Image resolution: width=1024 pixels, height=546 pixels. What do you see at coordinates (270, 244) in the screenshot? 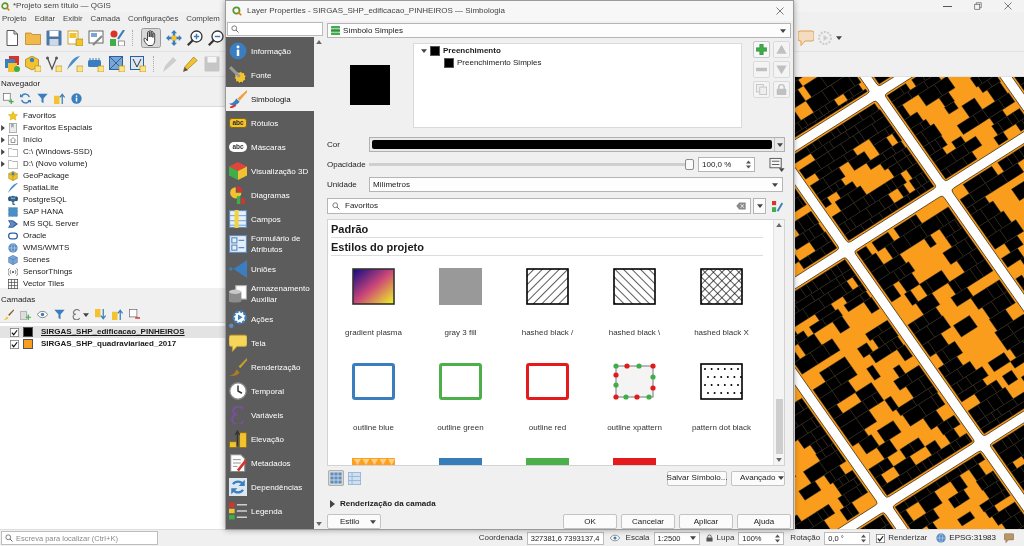
I see `sidebar-item: Formulário de Atributos` at bounding box center [270, 244].